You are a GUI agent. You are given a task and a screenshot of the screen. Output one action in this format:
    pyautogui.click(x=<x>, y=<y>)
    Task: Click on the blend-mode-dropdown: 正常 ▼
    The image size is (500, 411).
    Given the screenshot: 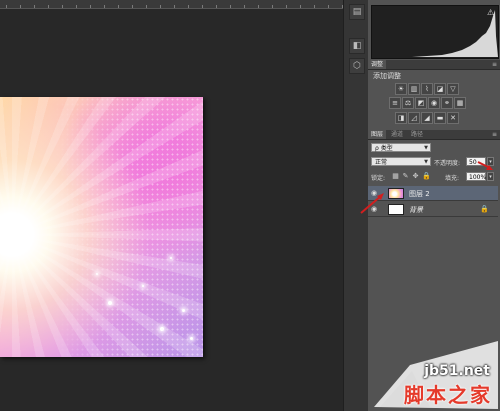 What is the action you would take?
    pyautogui.click(x=401, y=161)
    